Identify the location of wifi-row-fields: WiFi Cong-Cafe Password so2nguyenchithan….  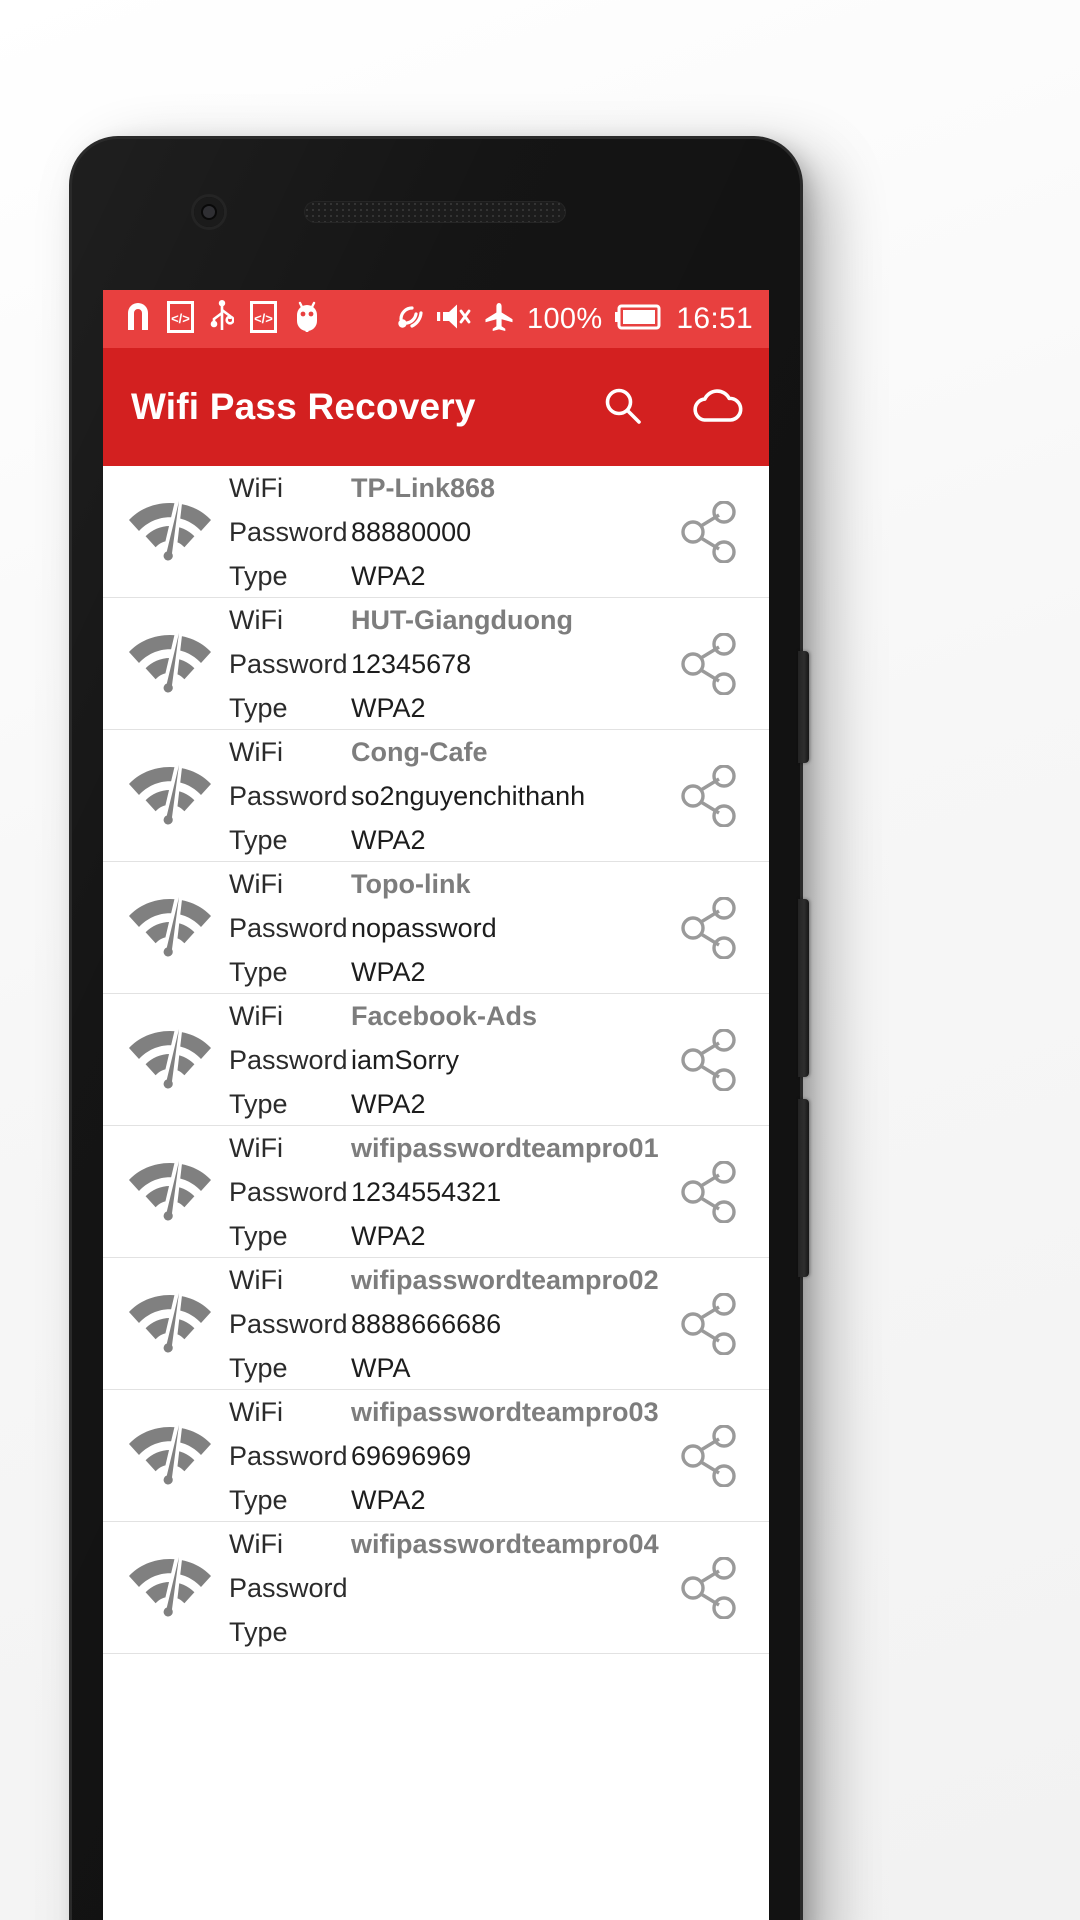
(446, 796).